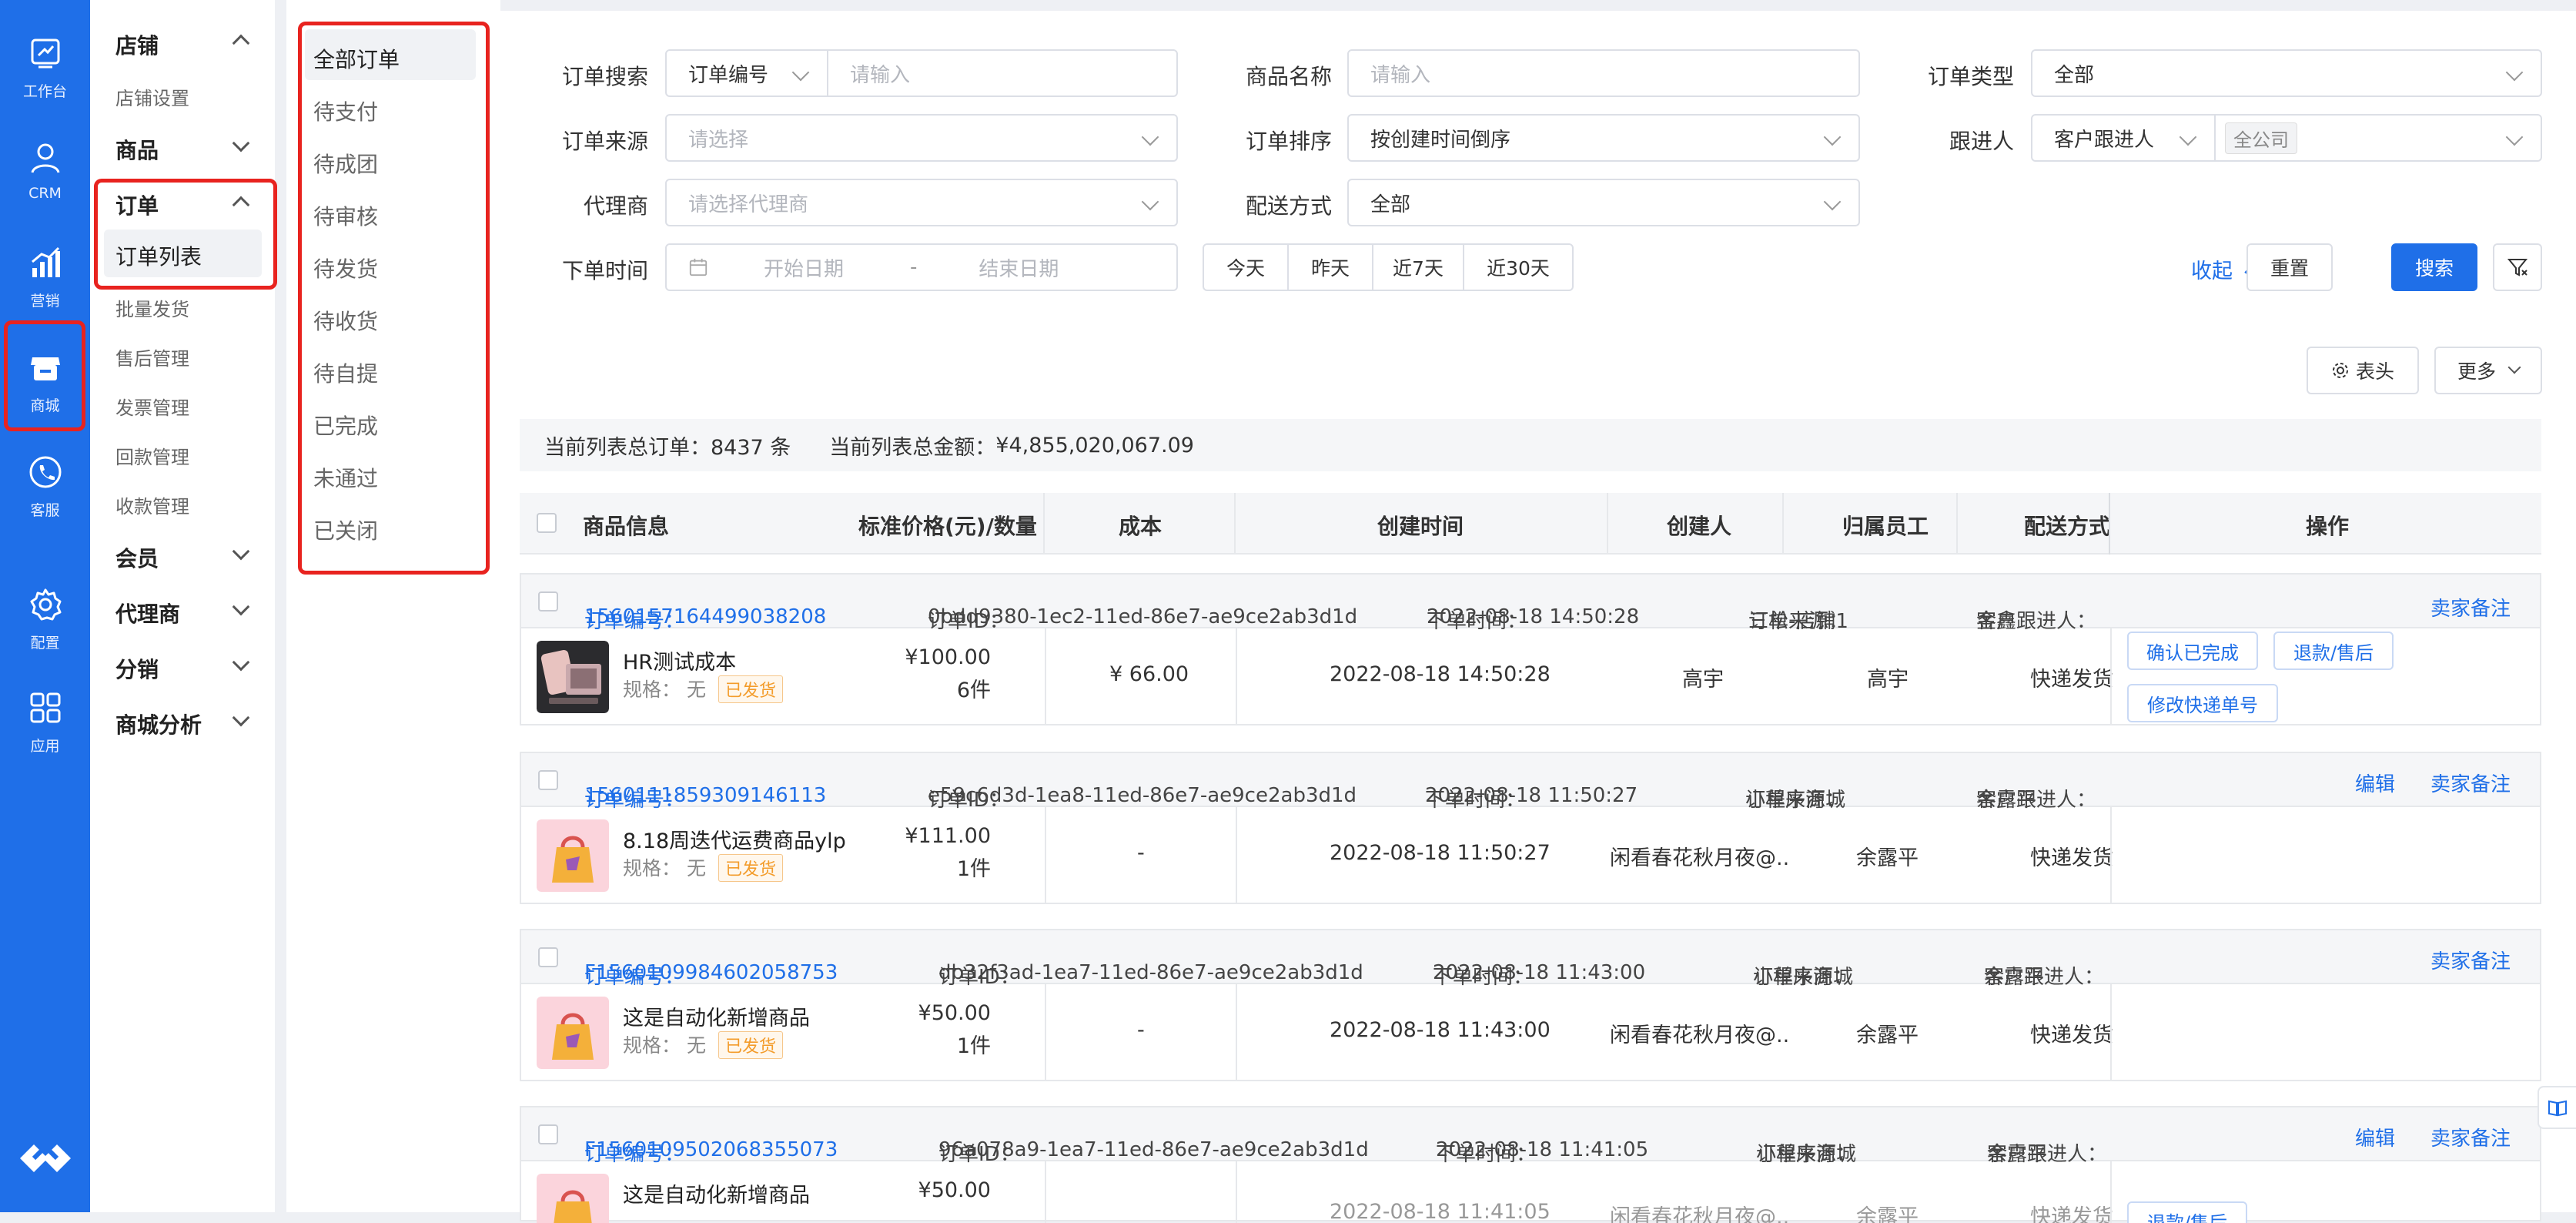 The height and width of the screenshot is (1223, 2576). I want to click on follower-scope-select: 全公司, so click(2378, 138).